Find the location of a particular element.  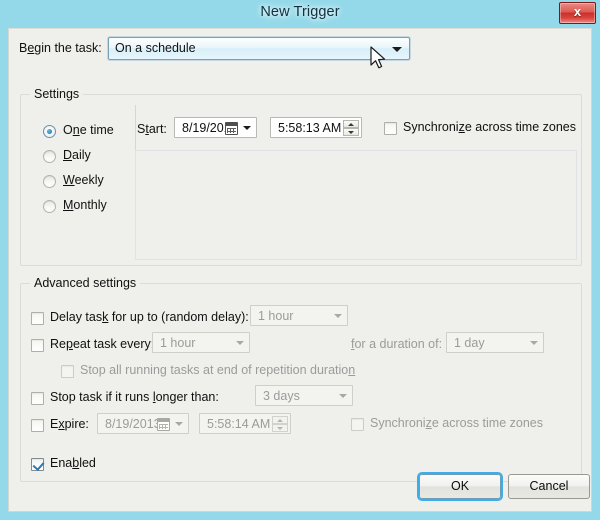

advanced-group-title: Advanced settings is located at coordinates (85, 283).